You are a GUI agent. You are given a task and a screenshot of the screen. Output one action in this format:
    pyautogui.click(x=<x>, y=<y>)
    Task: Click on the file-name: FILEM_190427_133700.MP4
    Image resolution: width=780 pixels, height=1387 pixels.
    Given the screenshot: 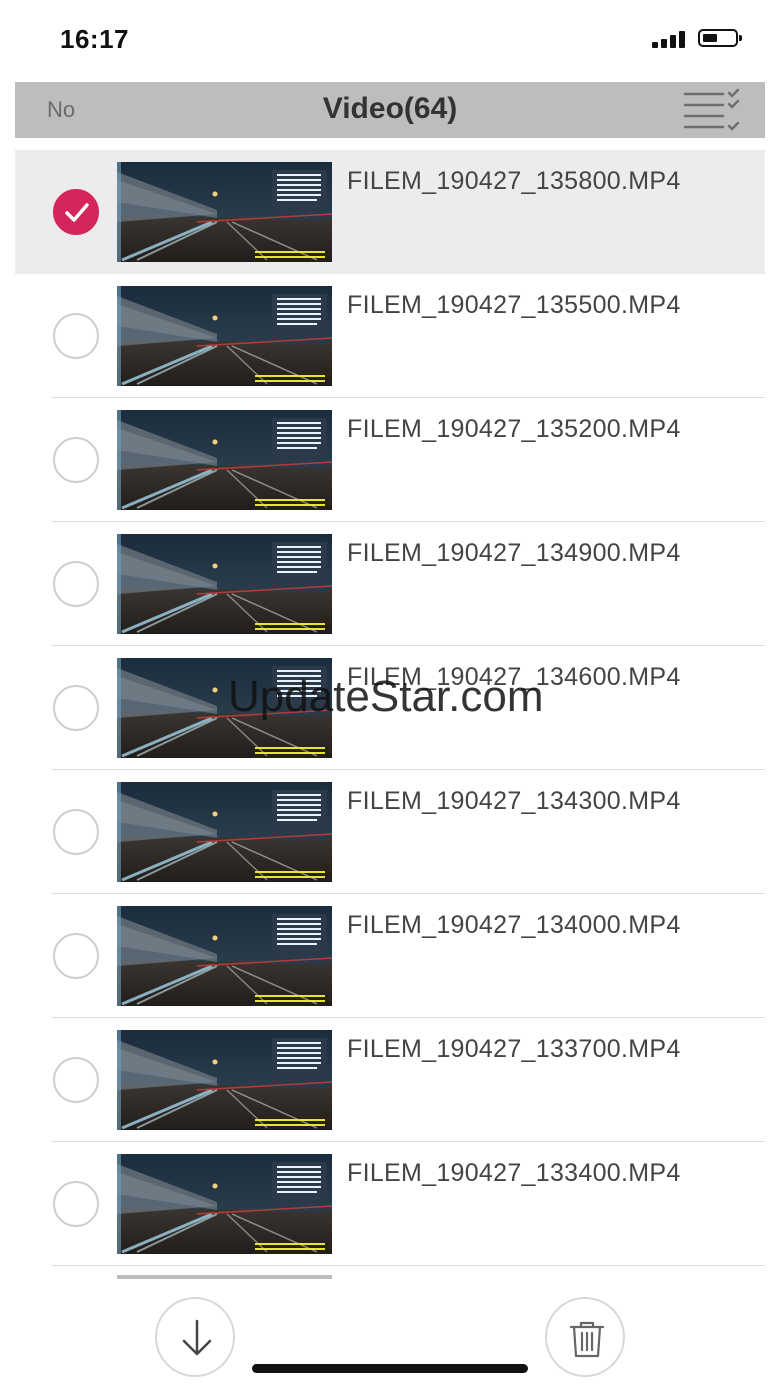 What is the action you would take?
    pyautogui.click(x=514, y=1049)
    